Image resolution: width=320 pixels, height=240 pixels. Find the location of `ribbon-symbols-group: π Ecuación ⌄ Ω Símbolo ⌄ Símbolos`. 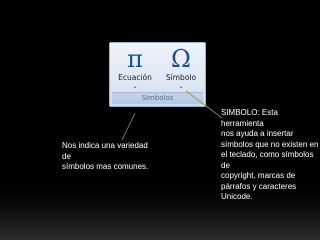

ribbon-symbols-group: π Ecuación ⌄ Ω Símbolo ⌄ Símbolos is located at coordinates (157, 74).